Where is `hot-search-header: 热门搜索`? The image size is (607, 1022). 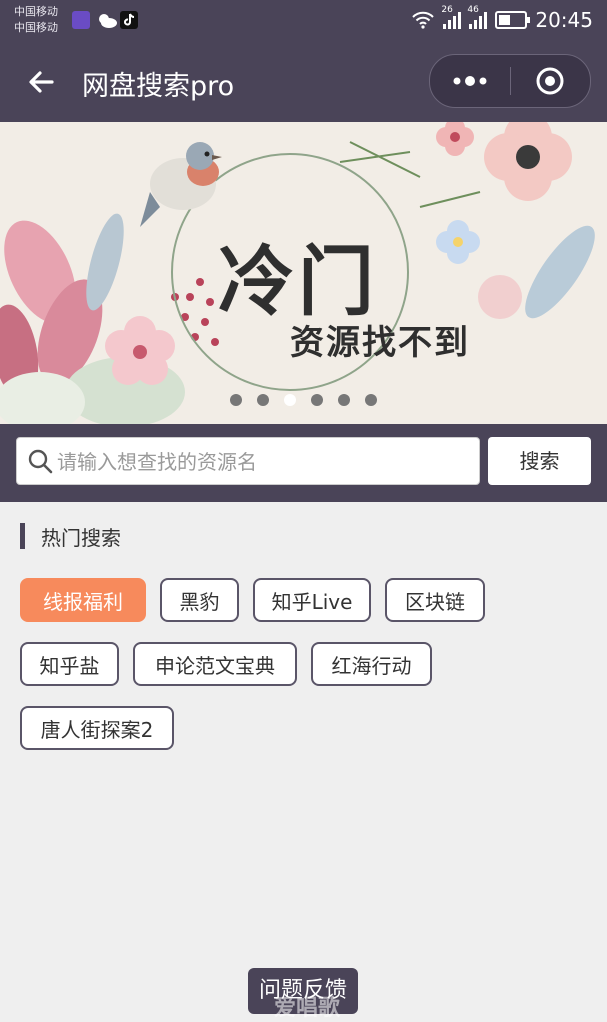
hot-search-header: 热门搜索 is located at coordinates (70, 536).